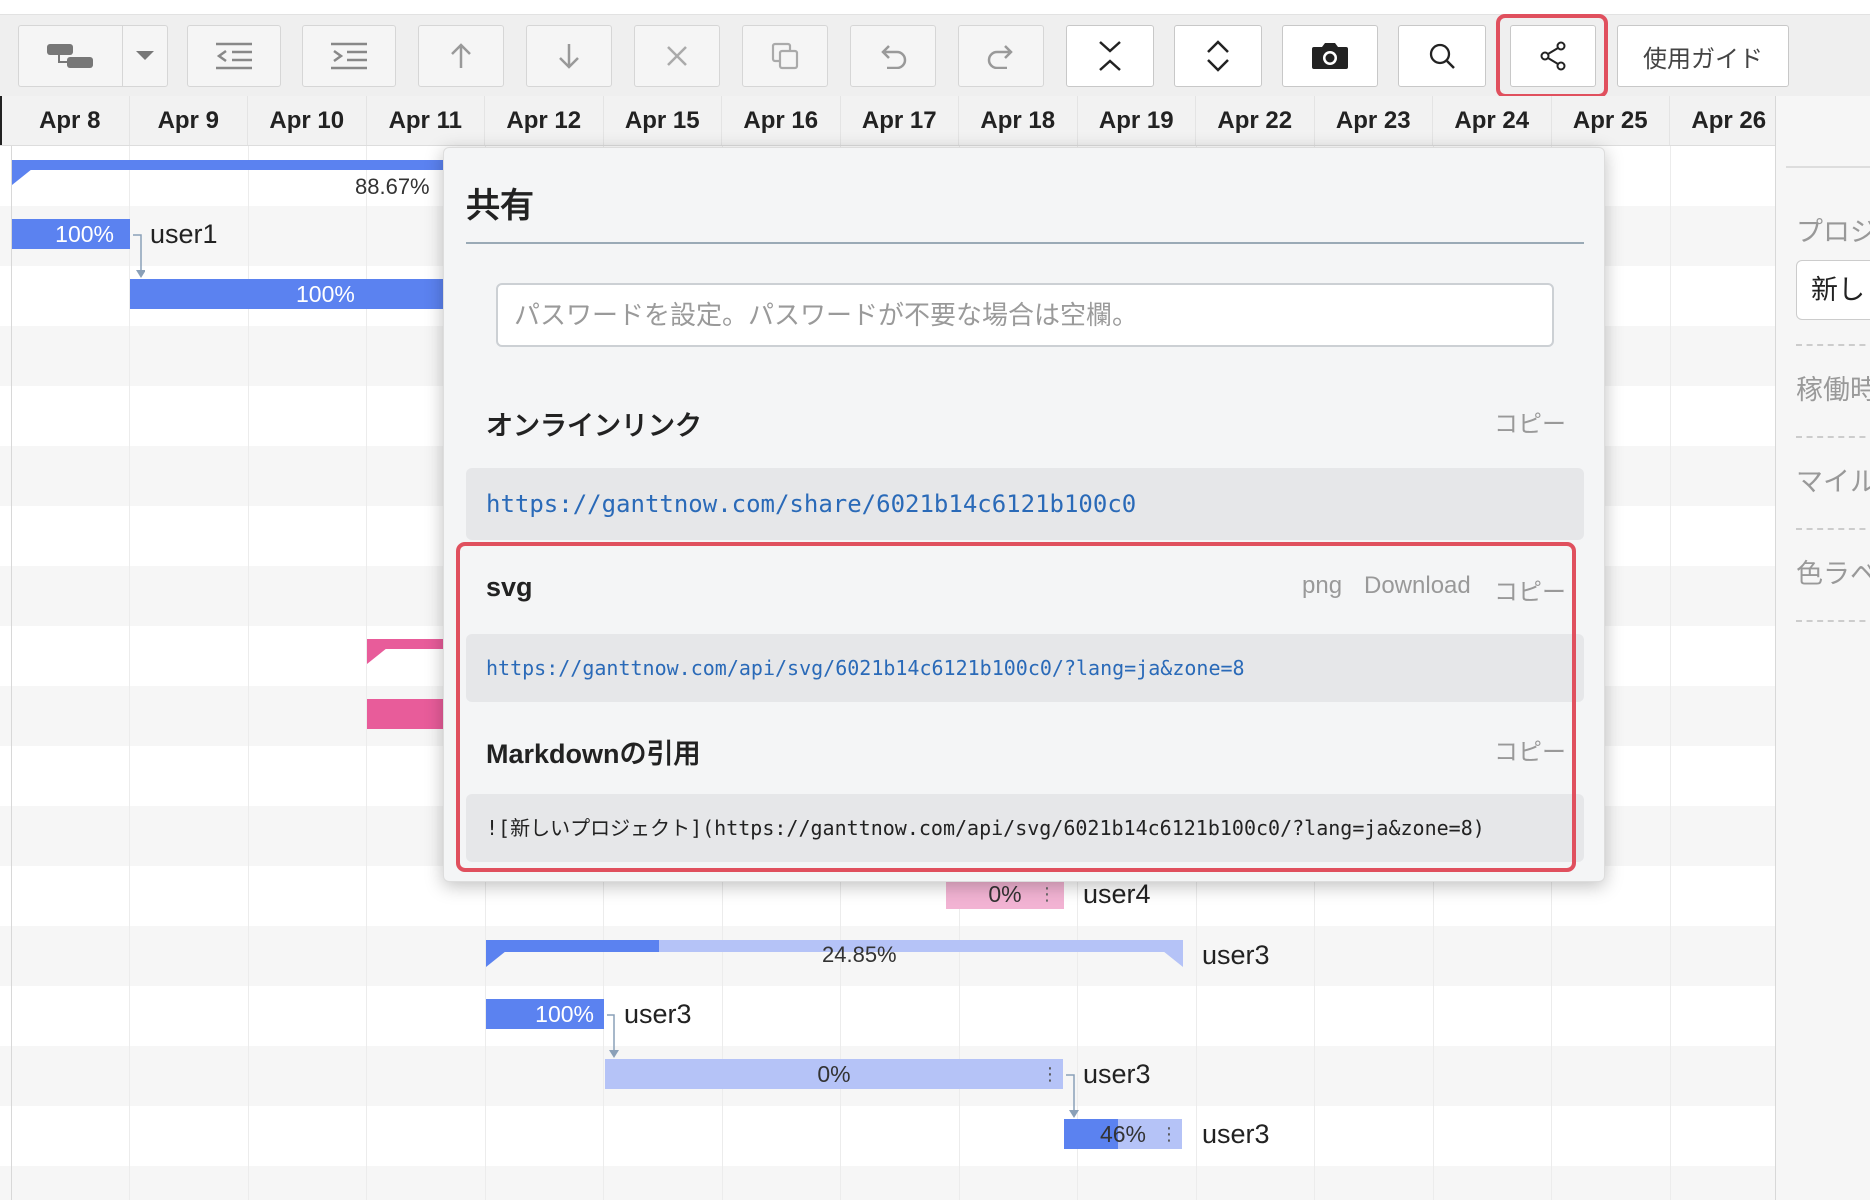  What do you see at coordinates (189, 120) in the screenshot?
I see `date-cell: Apr 9` at bounding box center [189, 120].